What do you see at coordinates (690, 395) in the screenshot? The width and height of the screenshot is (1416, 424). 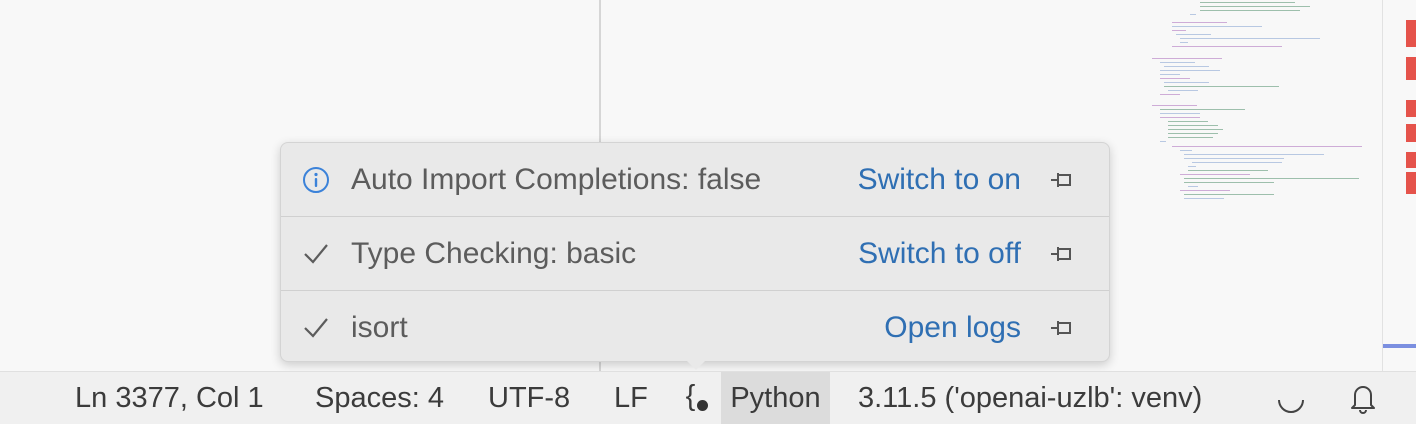 I see `braces-icon: {` at bounding box center [690, 395].